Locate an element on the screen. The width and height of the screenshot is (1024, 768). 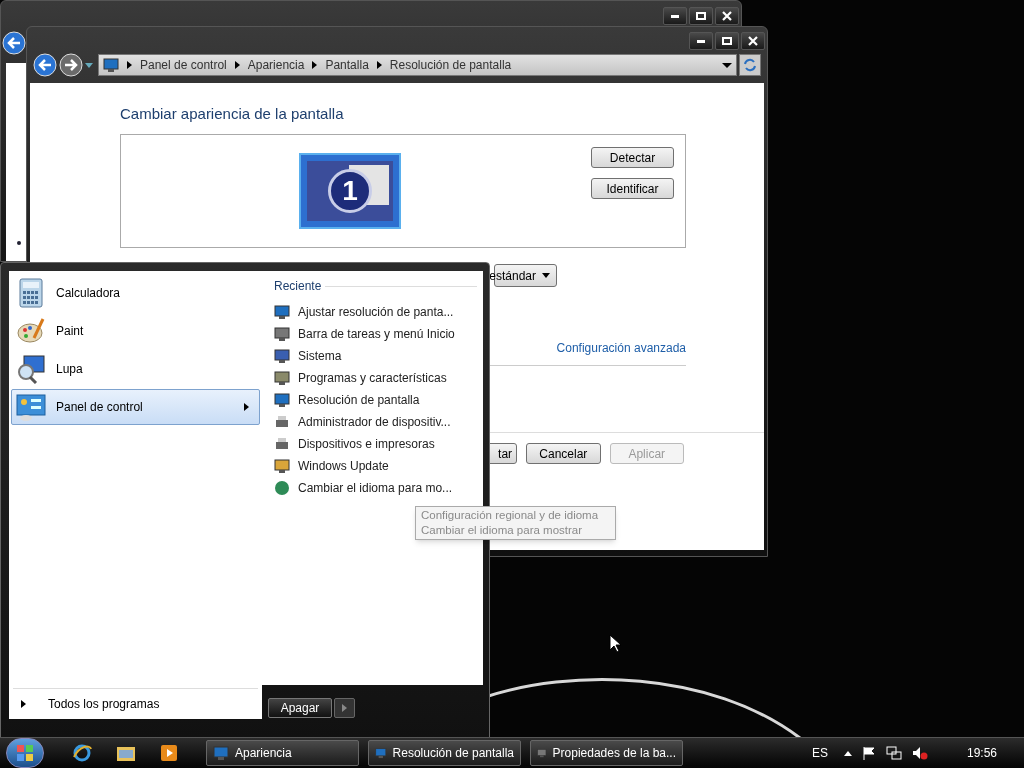
taskbar-button: Resolución de pantalla is located at coordinates (444, 753).